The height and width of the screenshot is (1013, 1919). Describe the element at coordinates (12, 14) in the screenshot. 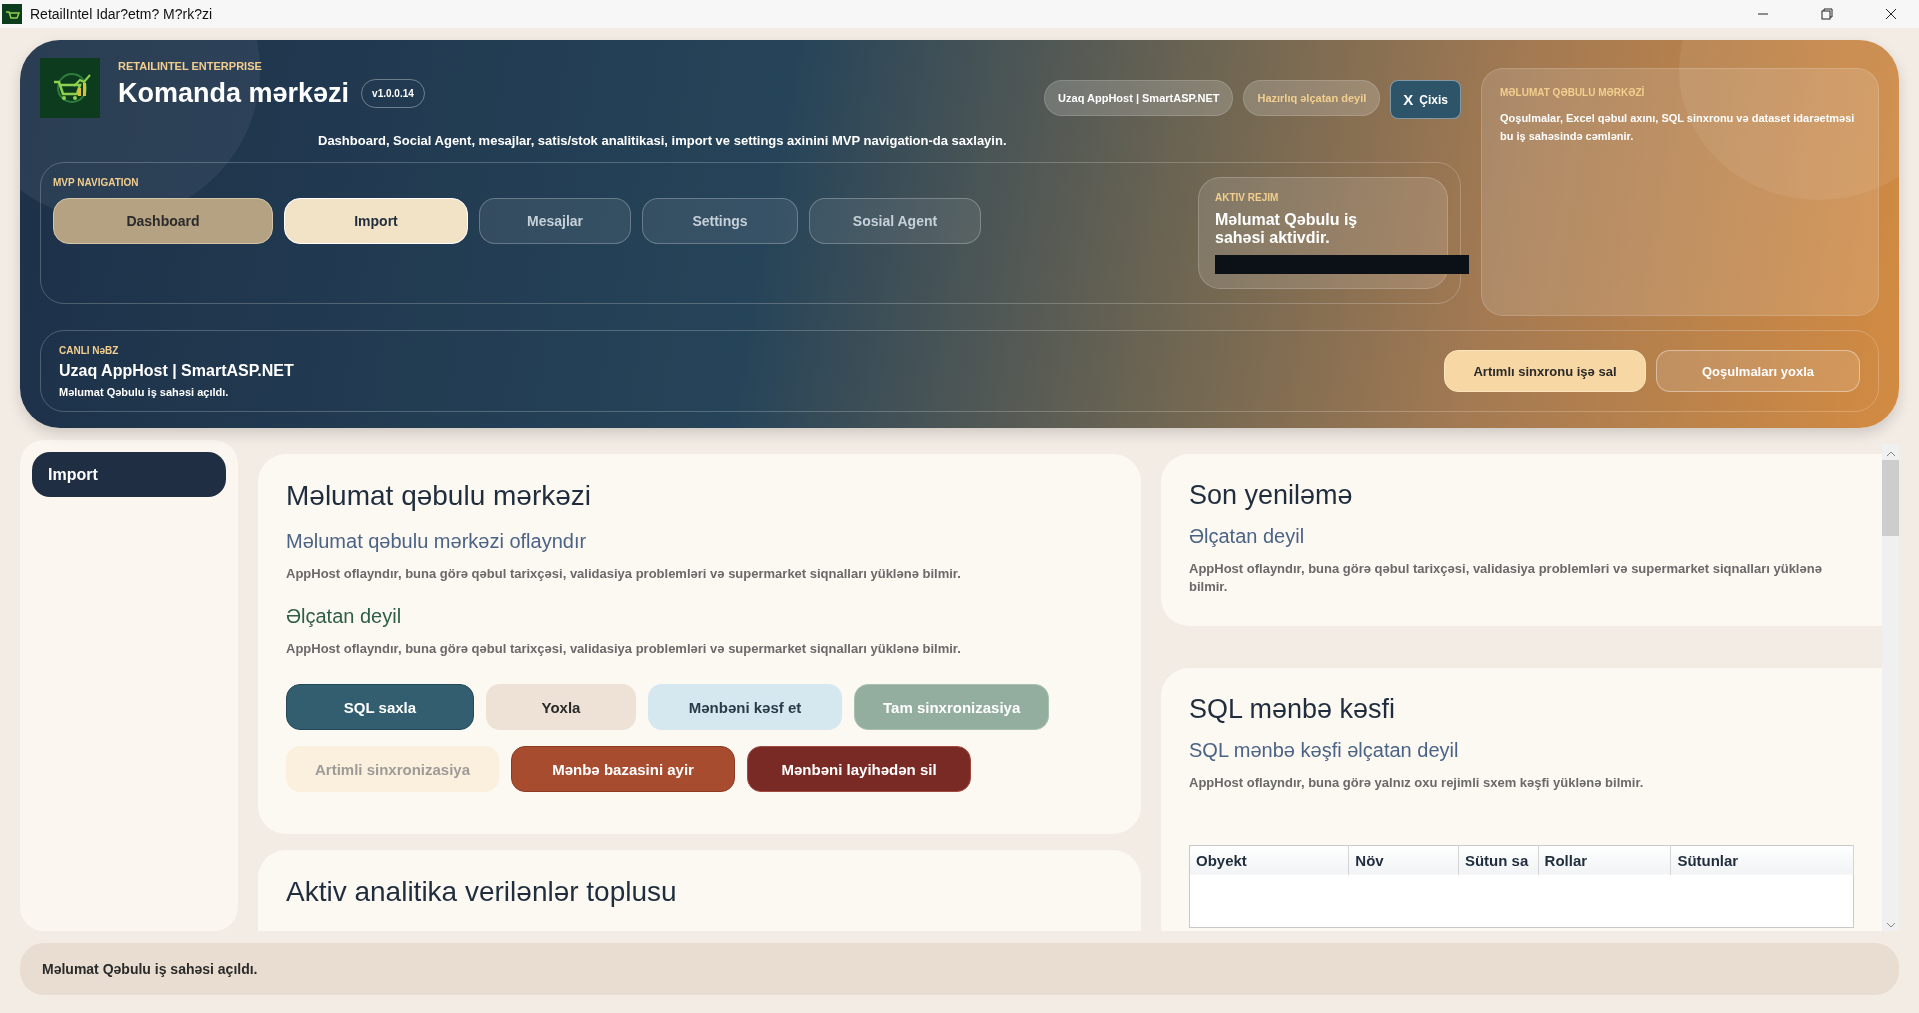

I see `app-icon` at that location.